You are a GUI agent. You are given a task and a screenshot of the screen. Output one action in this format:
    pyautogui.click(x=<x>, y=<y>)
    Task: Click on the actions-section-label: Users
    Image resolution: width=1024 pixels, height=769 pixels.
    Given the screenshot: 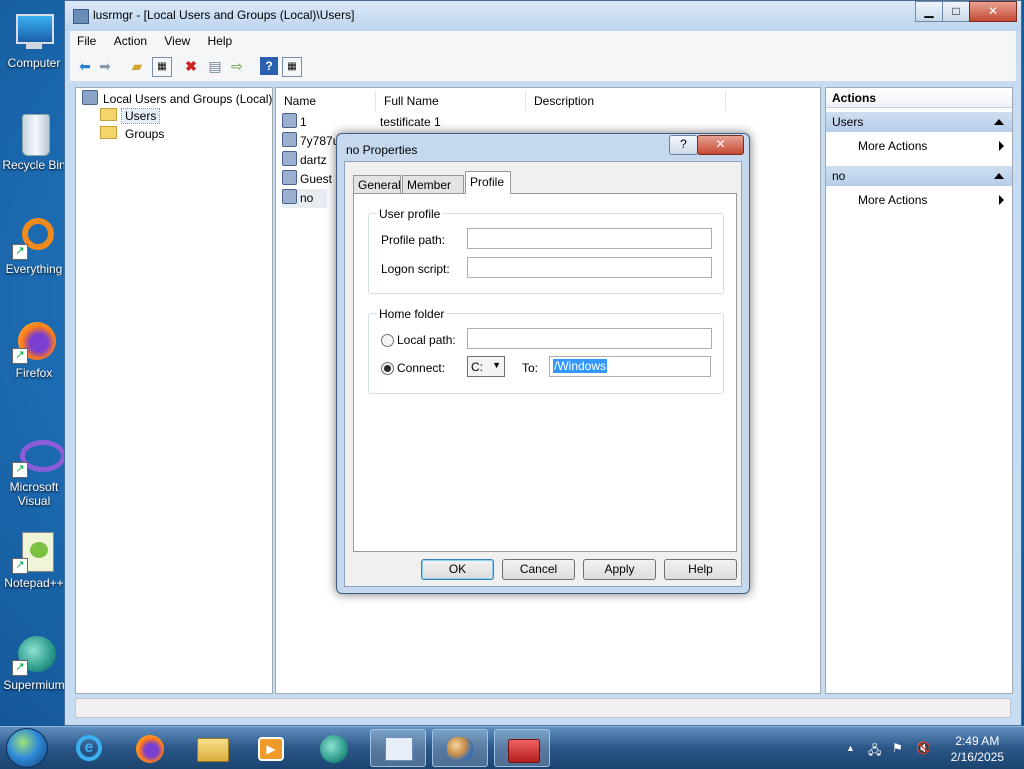 What is the action you would take?
    pyautogui.click(x=848, y=122)
    